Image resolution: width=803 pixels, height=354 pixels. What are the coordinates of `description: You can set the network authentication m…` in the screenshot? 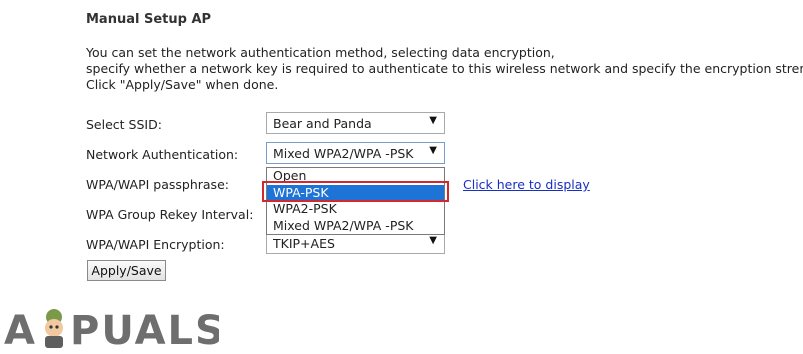 It's located at (444, 69).